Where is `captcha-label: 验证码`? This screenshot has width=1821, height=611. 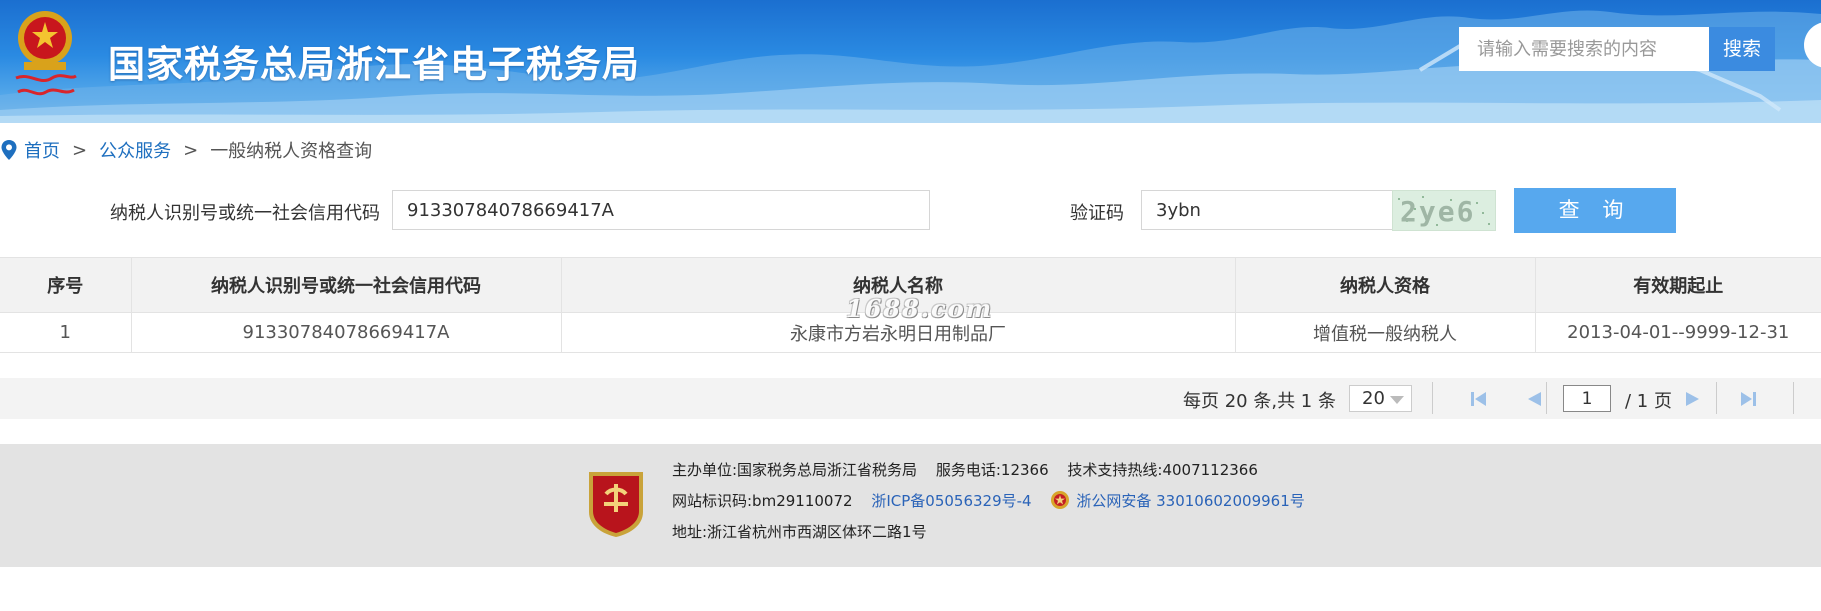
captcha-label: 验证码 is located at coordinates (1097, 213).